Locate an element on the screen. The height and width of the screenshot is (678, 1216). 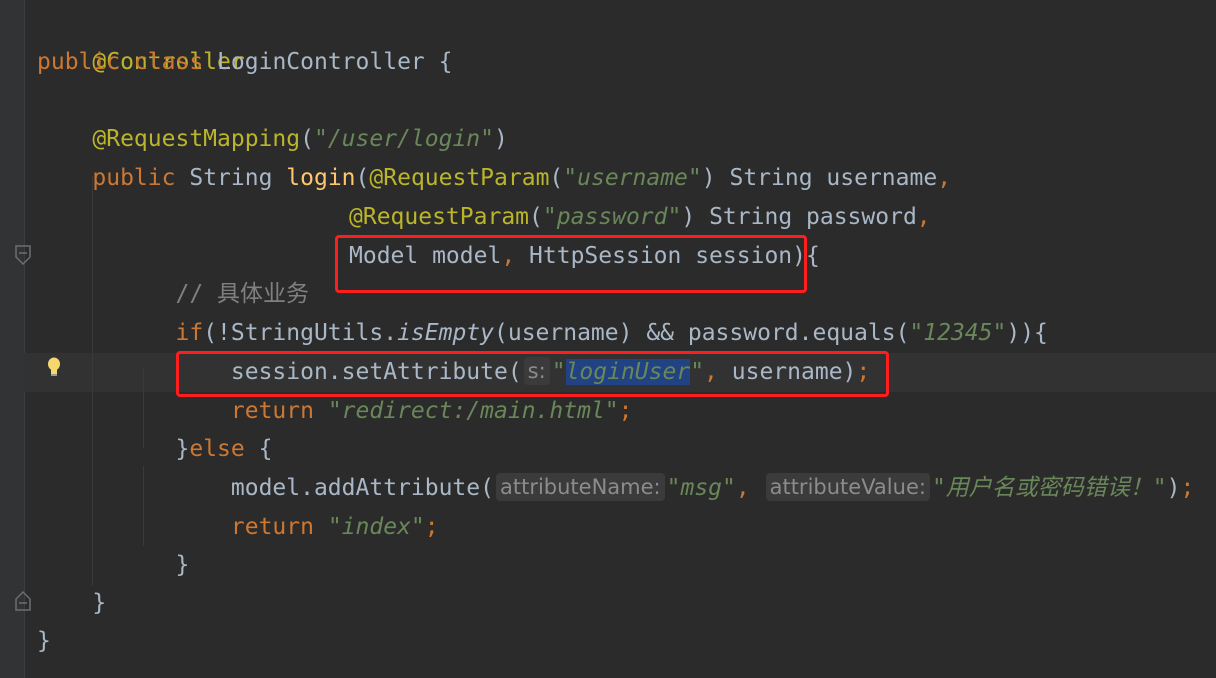
highlight-box-set-attribute is located at coordinates (532, 374).